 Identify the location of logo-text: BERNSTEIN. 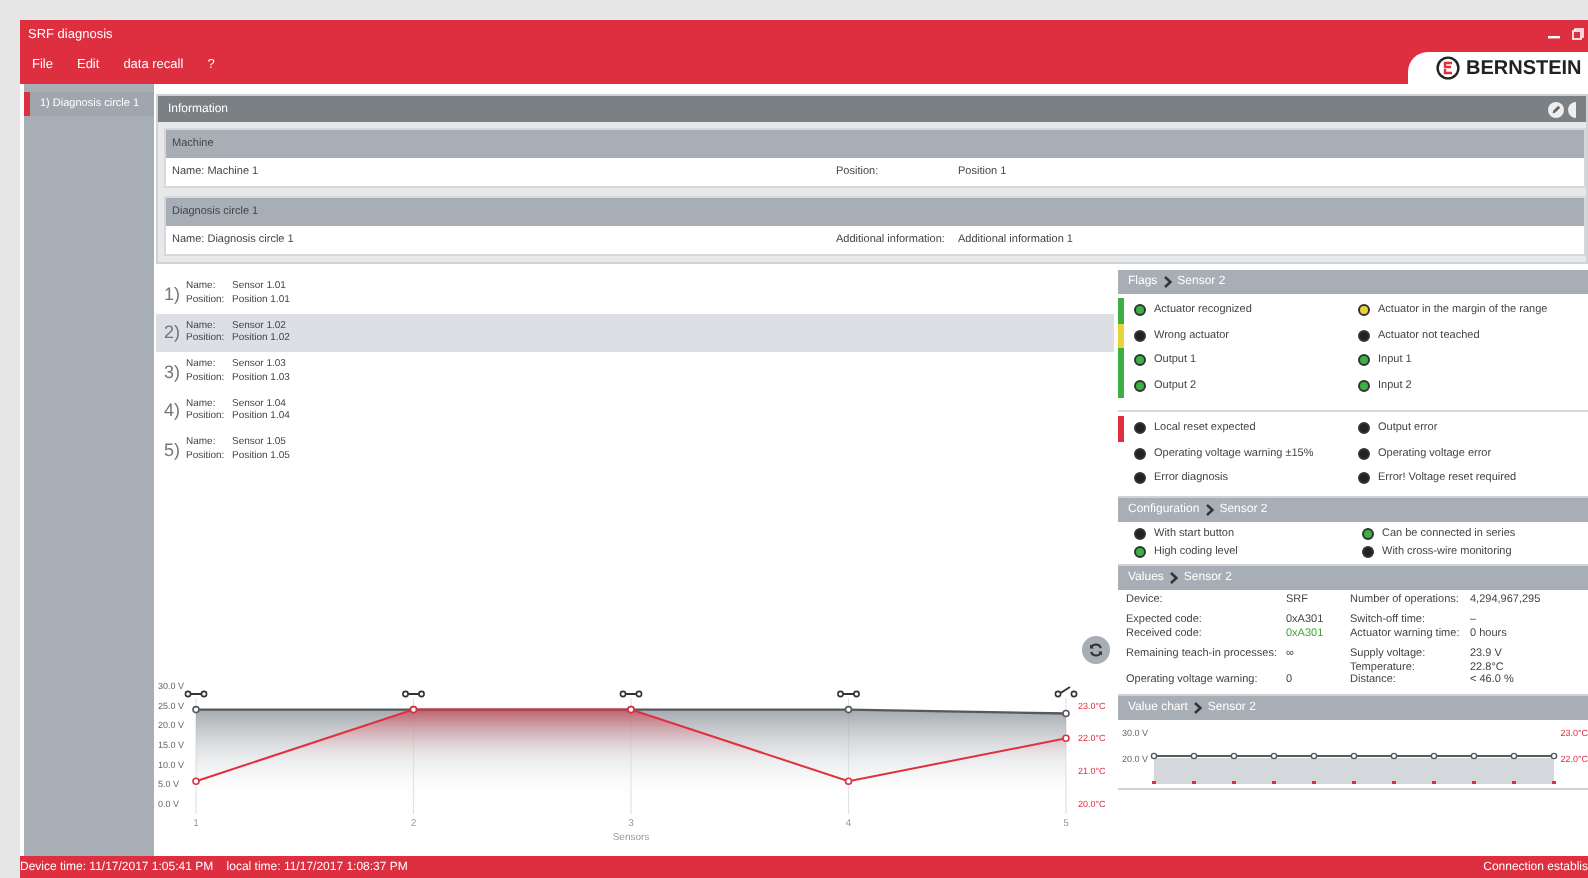
(1524, 68).